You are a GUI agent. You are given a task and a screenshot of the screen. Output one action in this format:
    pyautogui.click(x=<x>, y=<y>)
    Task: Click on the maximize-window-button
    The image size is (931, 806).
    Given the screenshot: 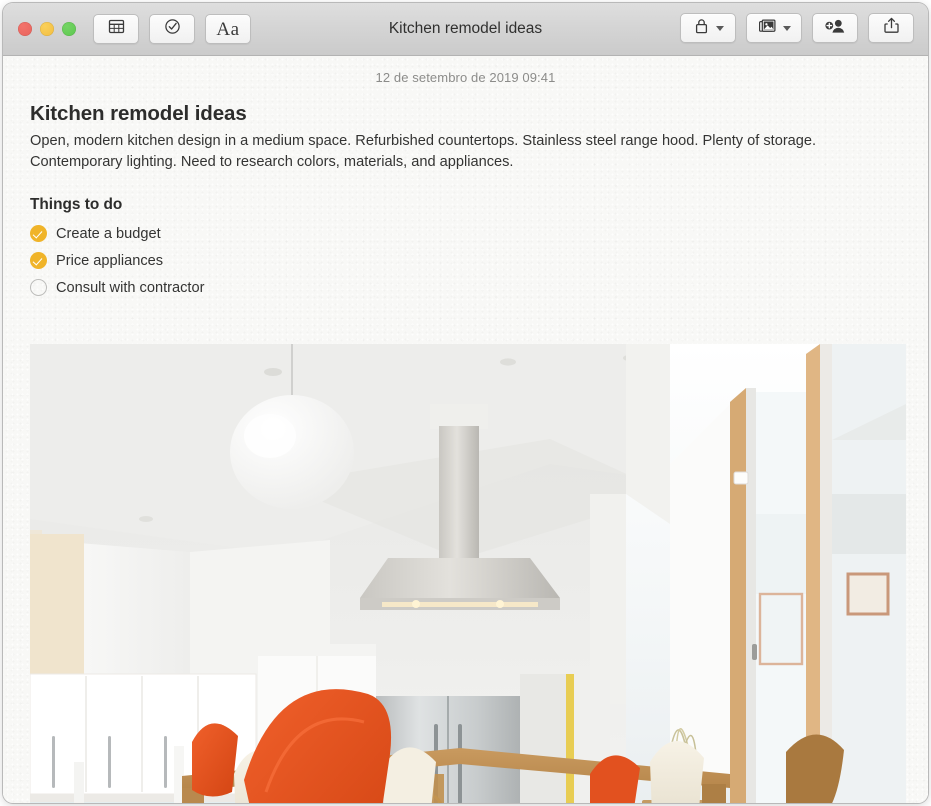 What is the action you would take?
    pyautogui.click(x=69, y=29)
    